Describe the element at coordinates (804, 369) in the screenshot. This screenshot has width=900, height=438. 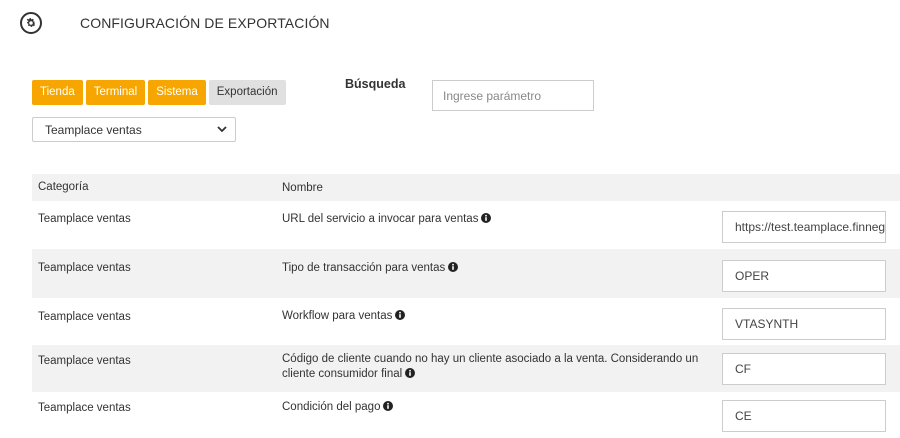
I see `row-value-field: CF` at that location.